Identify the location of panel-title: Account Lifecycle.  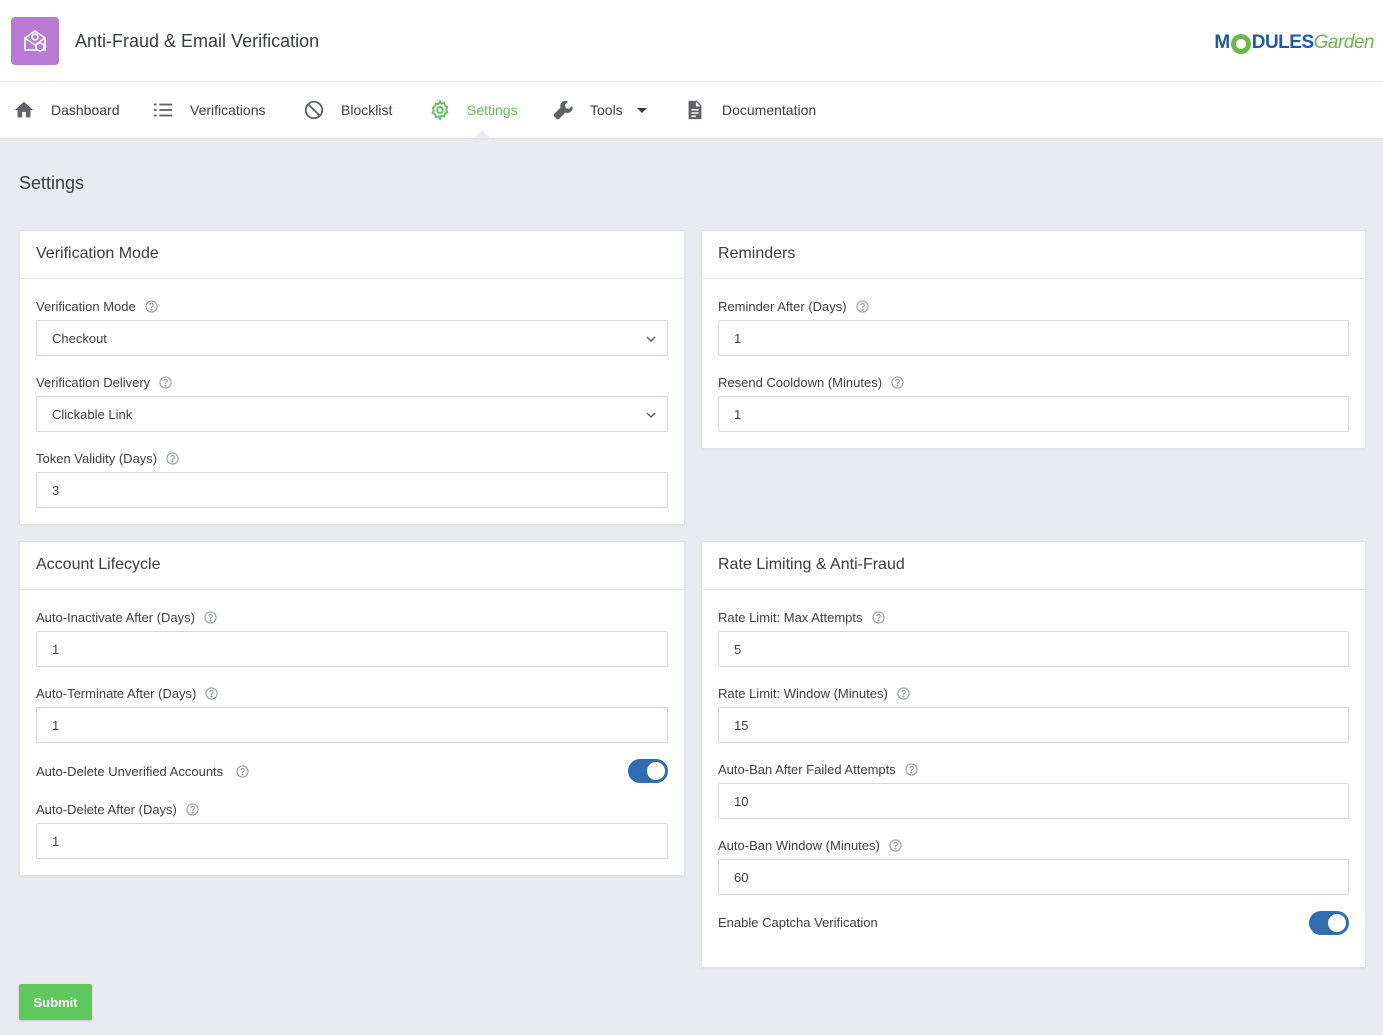
(352, 566).